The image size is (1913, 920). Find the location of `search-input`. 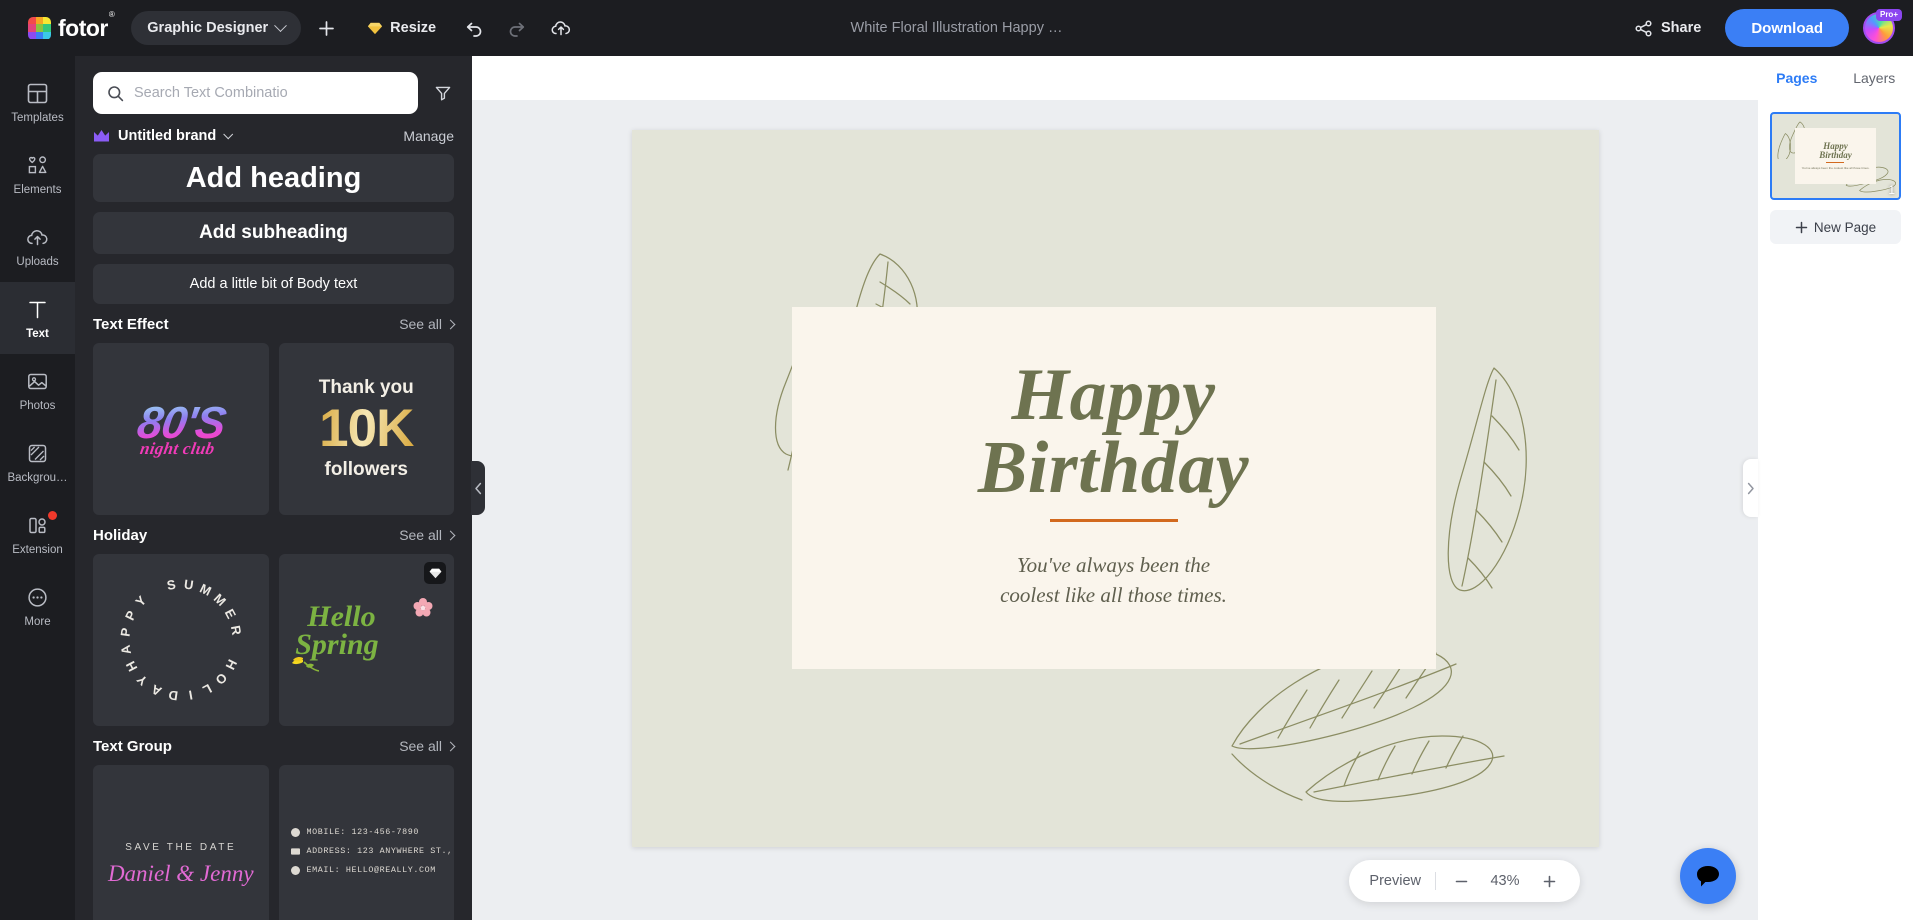

search-input is located at coordinates (269, 93).